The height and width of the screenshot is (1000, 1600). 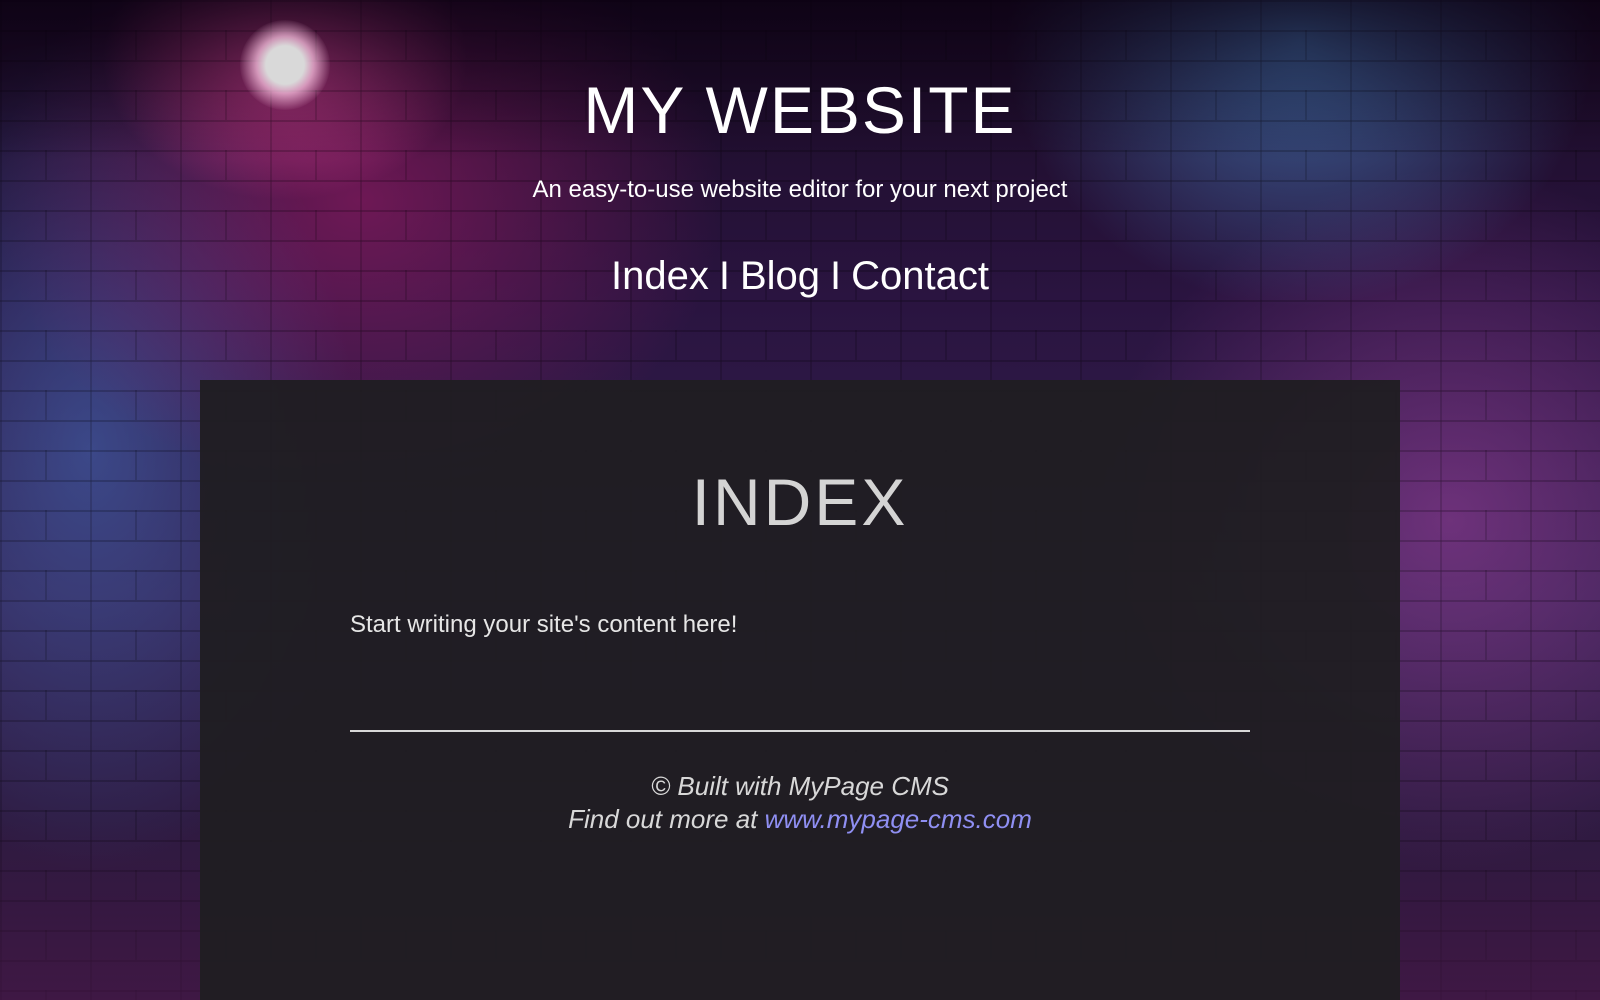 What do you see at coordinates (800, 786) in the screenshot?
I see `footer-built-with: © Built with MyPage CMS` at bounding box center [800, 786].